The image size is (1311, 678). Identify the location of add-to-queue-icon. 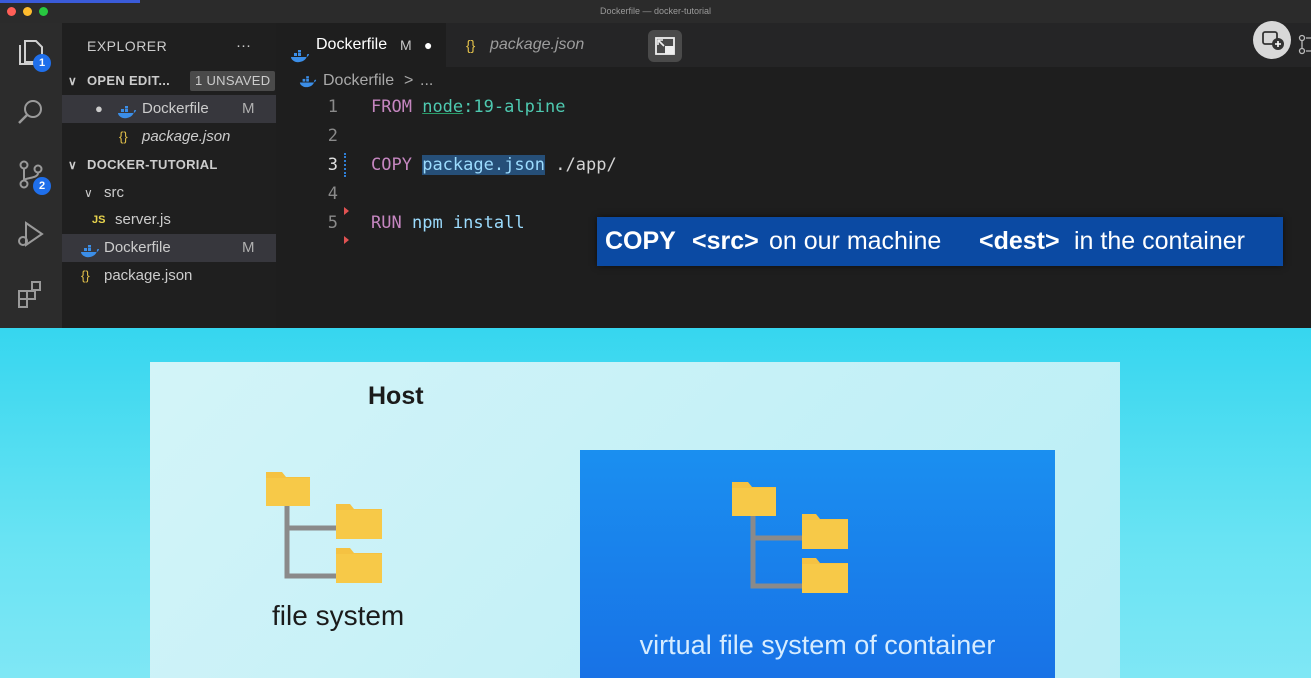
(1273, 40).